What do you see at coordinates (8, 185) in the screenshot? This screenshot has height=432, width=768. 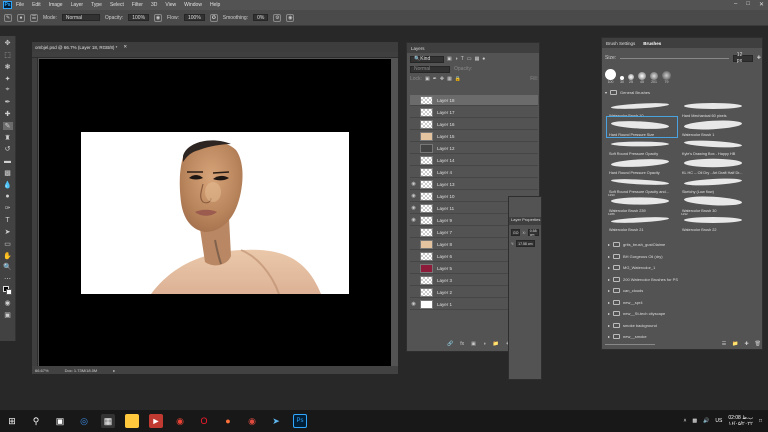 I see `blur-tool-icon: 💧` at bounding box center [8, 185].